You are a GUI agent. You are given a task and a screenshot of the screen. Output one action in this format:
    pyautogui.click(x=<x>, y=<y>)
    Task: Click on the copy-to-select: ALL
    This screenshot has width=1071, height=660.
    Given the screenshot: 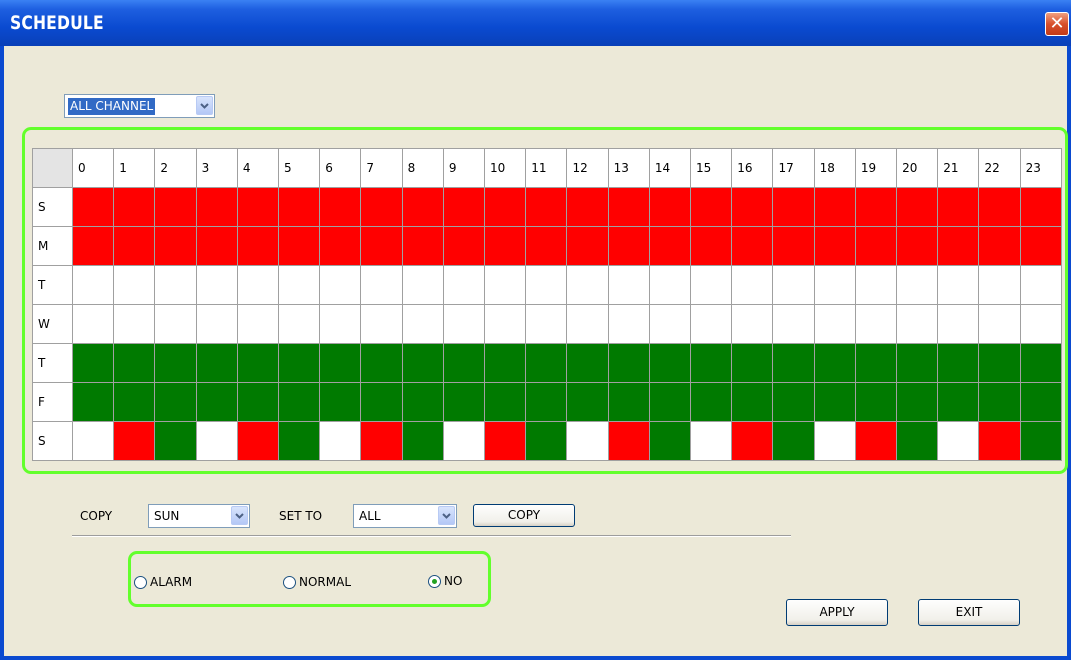 What is the action you would take?
    pyautogui.click(x=405, y=516)
    